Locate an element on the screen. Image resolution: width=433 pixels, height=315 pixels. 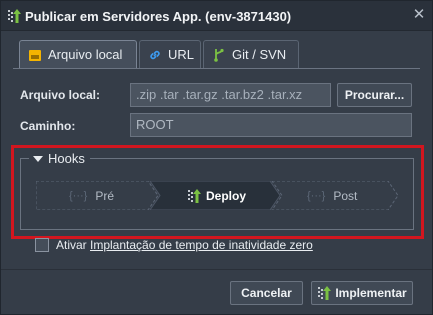
deploy-button: Implementar is located at coordinates (362, 293).